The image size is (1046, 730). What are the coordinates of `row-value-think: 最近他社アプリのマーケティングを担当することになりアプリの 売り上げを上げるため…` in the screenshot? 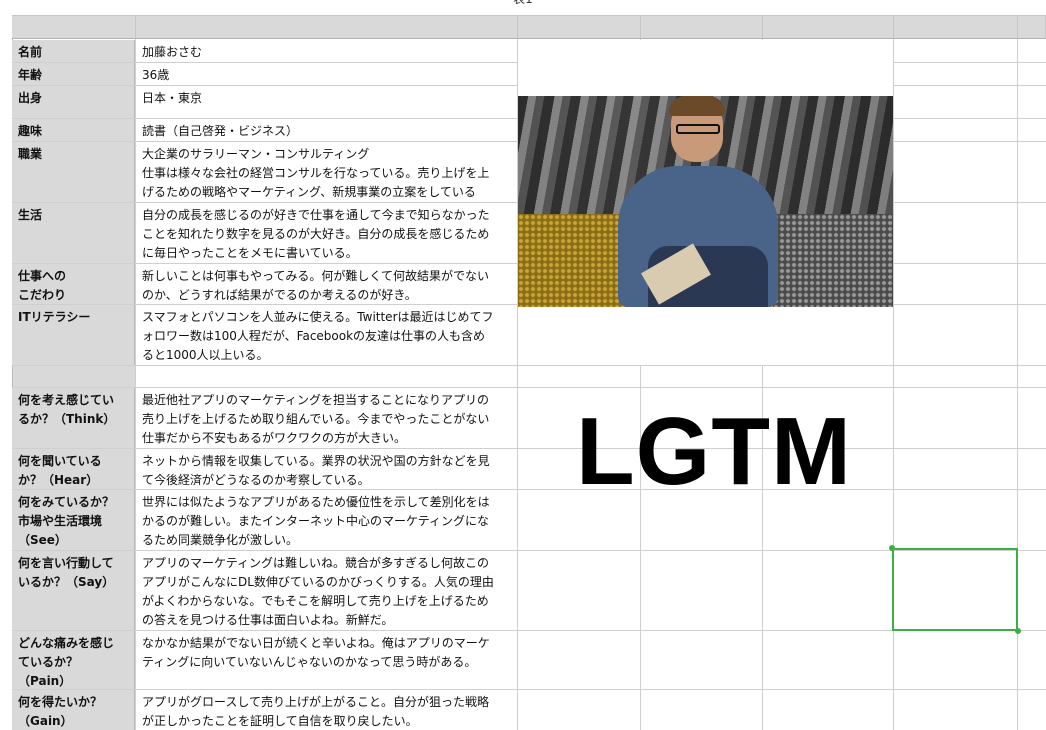 It's located at (326, 418).